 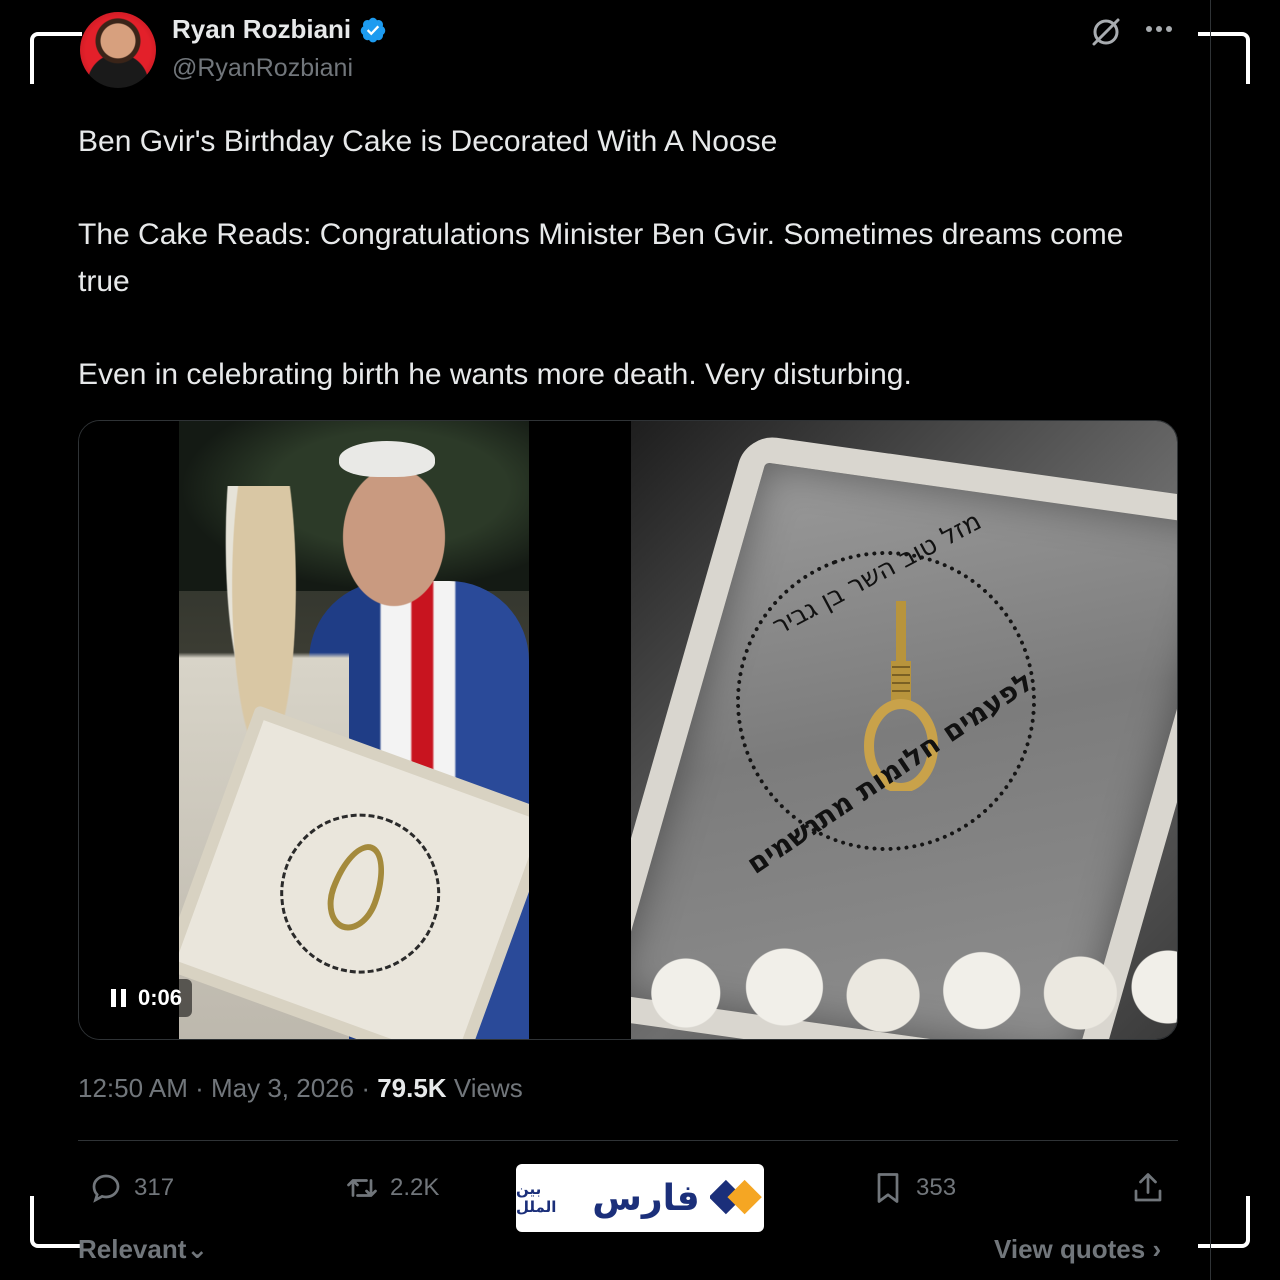 I want to click on grok-icon, so click(x=1106, y=32).